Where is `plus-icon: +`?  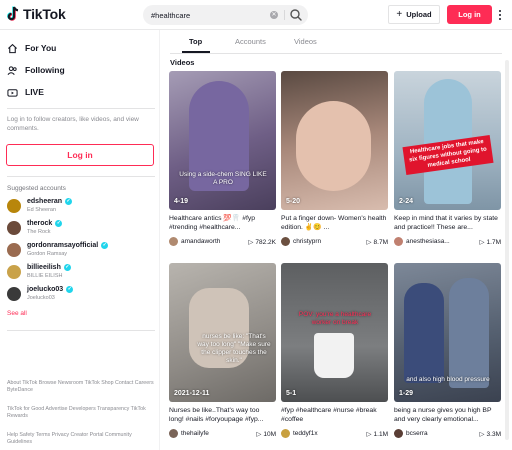
plus-icon: + is located at coordinates (399, 14).